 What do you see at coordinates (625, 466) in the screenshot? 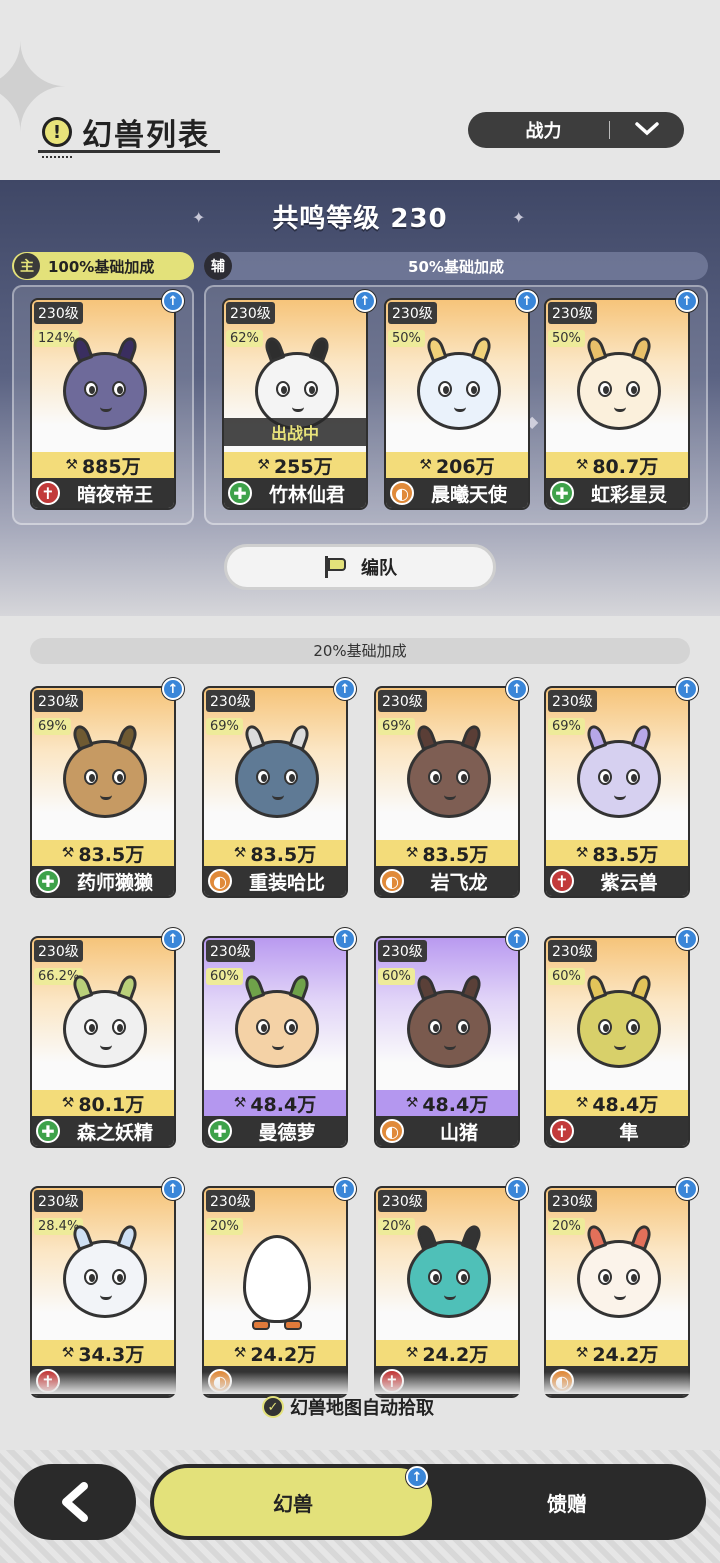
I see `power-number: 80.7万` at bounding box center [625, 466].